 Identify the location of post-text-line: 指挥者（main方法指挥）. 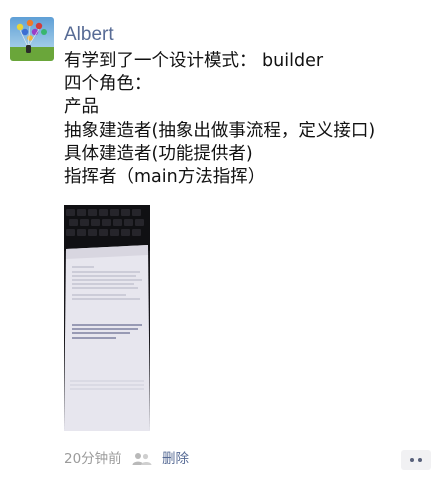
(165, 177).